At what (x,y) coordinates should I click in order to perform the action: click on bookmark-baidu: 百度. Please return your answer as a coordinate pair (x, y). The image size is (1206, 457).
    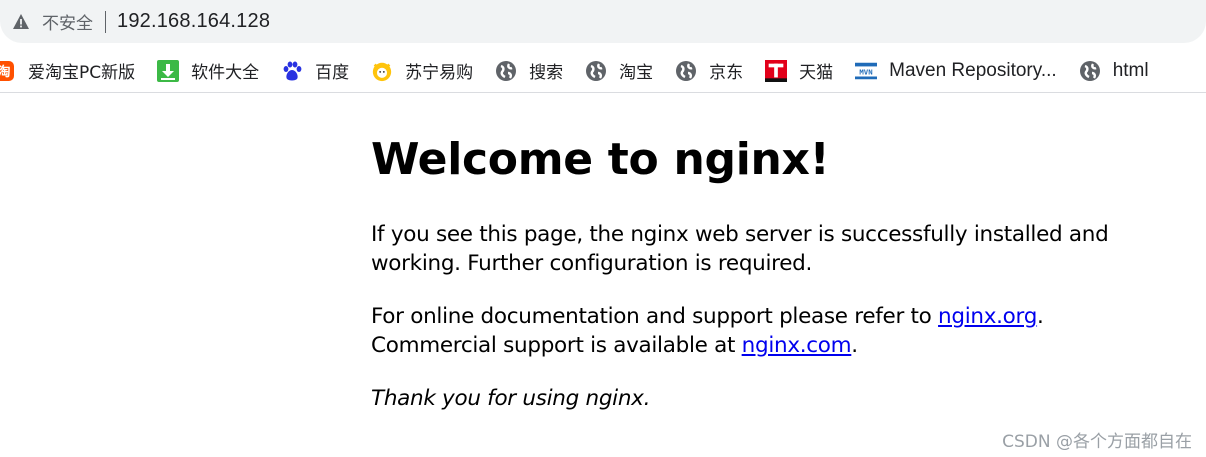
    Looking at the image, I should click on (315, 71).